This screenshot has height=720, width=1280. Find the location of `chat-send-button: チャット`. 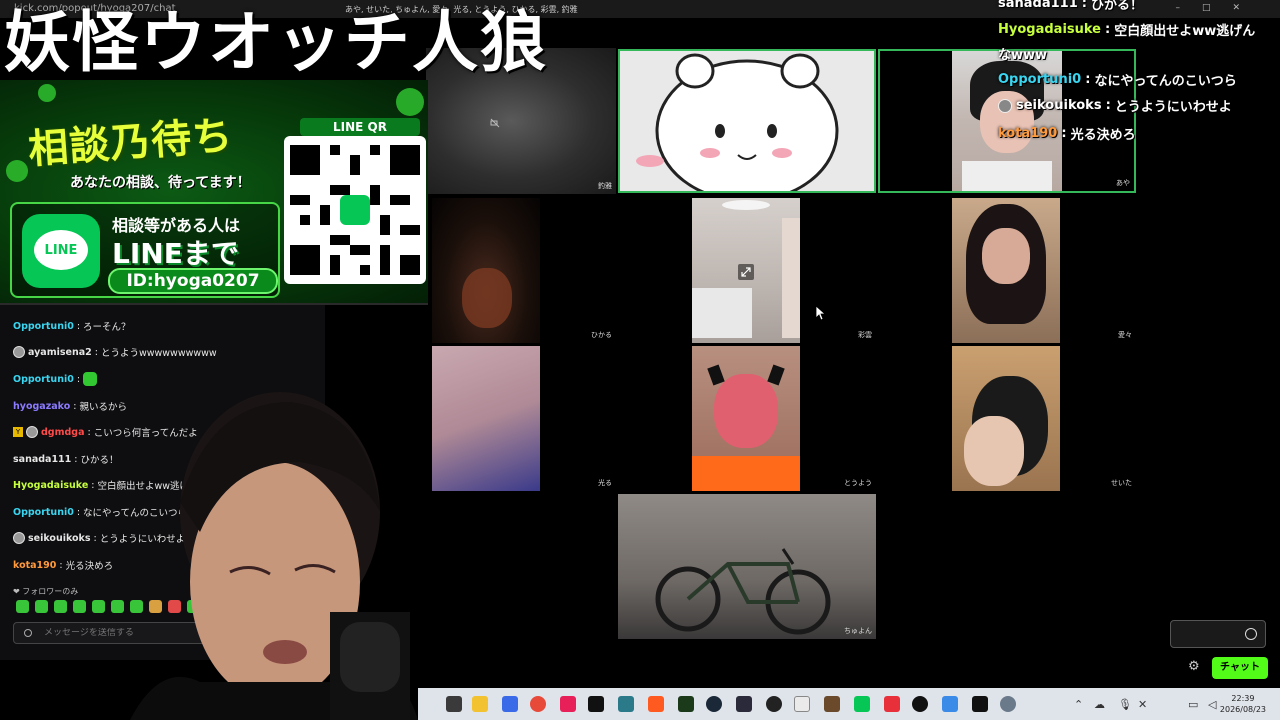

chat-send-button: チャット is located at coordinates (1240, 668).